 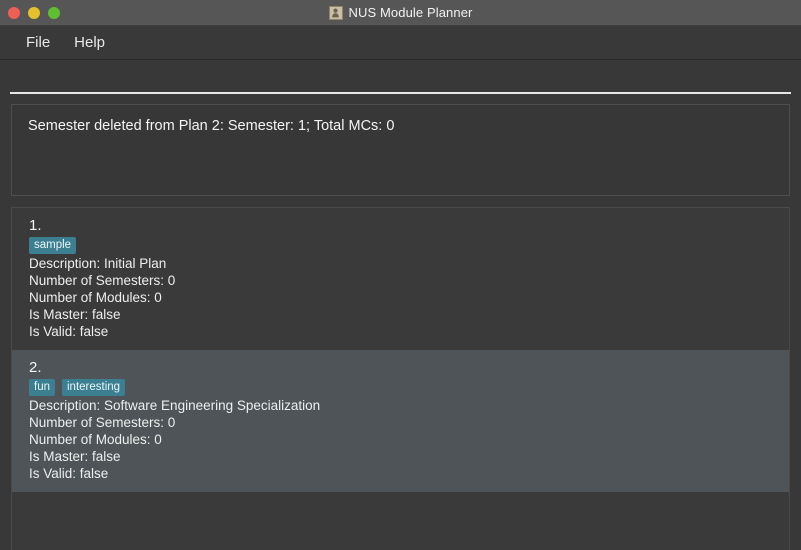 I want to click on traffic-light-group, so click(x=30, y=12).